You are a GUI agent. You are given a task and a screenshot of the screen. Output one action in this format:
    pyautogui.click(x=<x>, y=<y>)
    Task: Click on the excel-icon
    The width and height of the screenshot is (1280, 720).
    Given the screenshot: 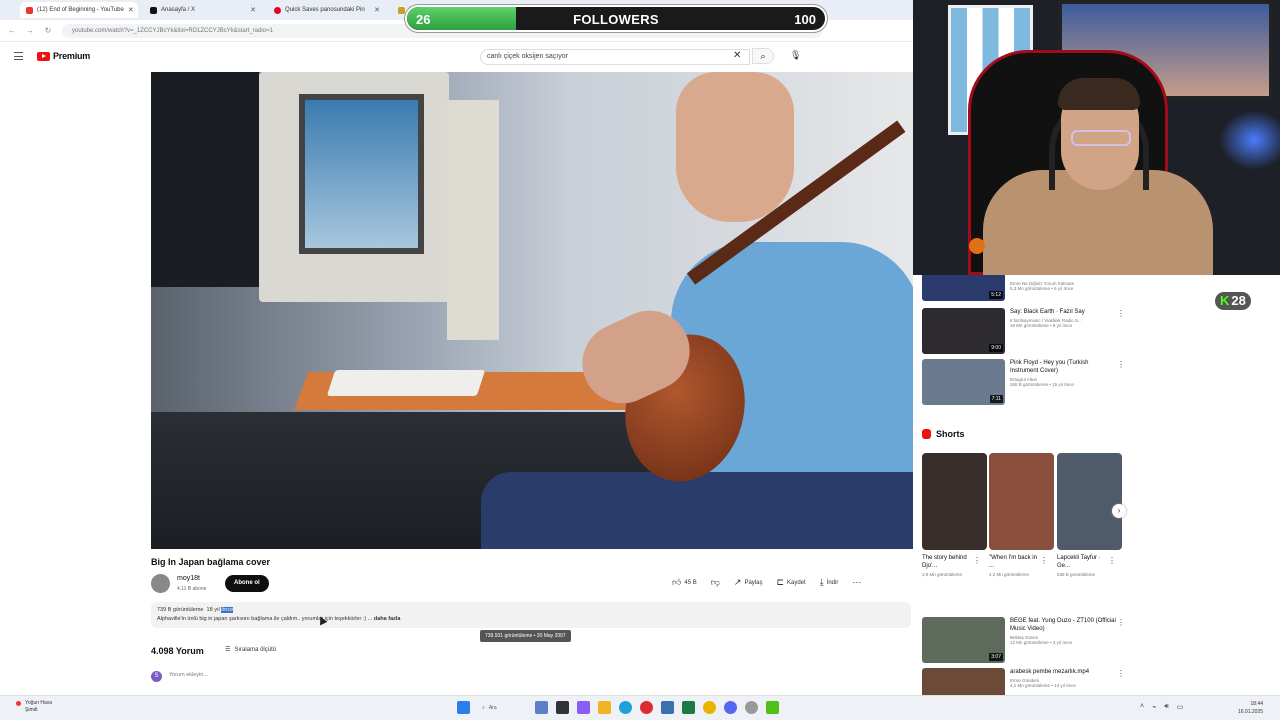 What is the action you would take?
    pyautogui.click(x=688, y=707)
    